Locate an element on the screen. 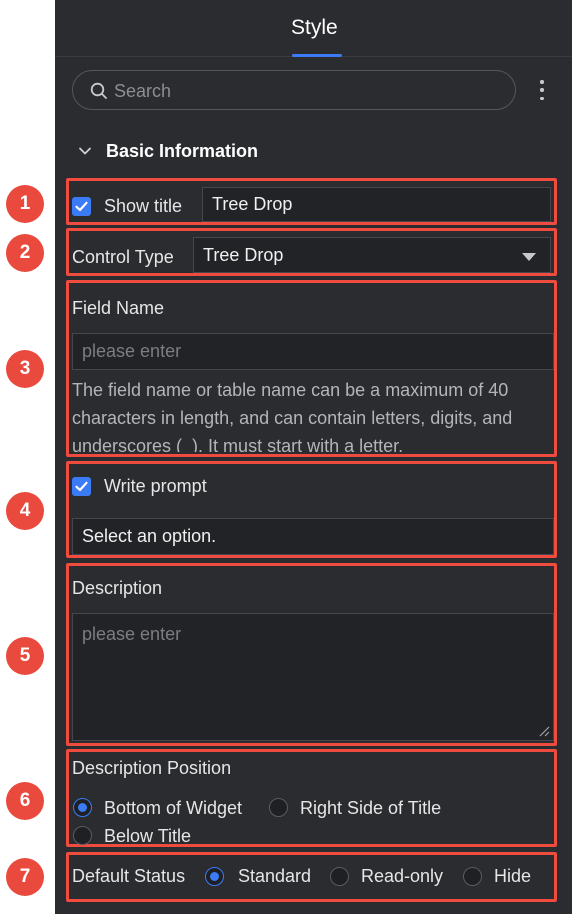 The width and height of the screenshot is (572, 914). resize-handle-icon is located at coordinates (544, 731).